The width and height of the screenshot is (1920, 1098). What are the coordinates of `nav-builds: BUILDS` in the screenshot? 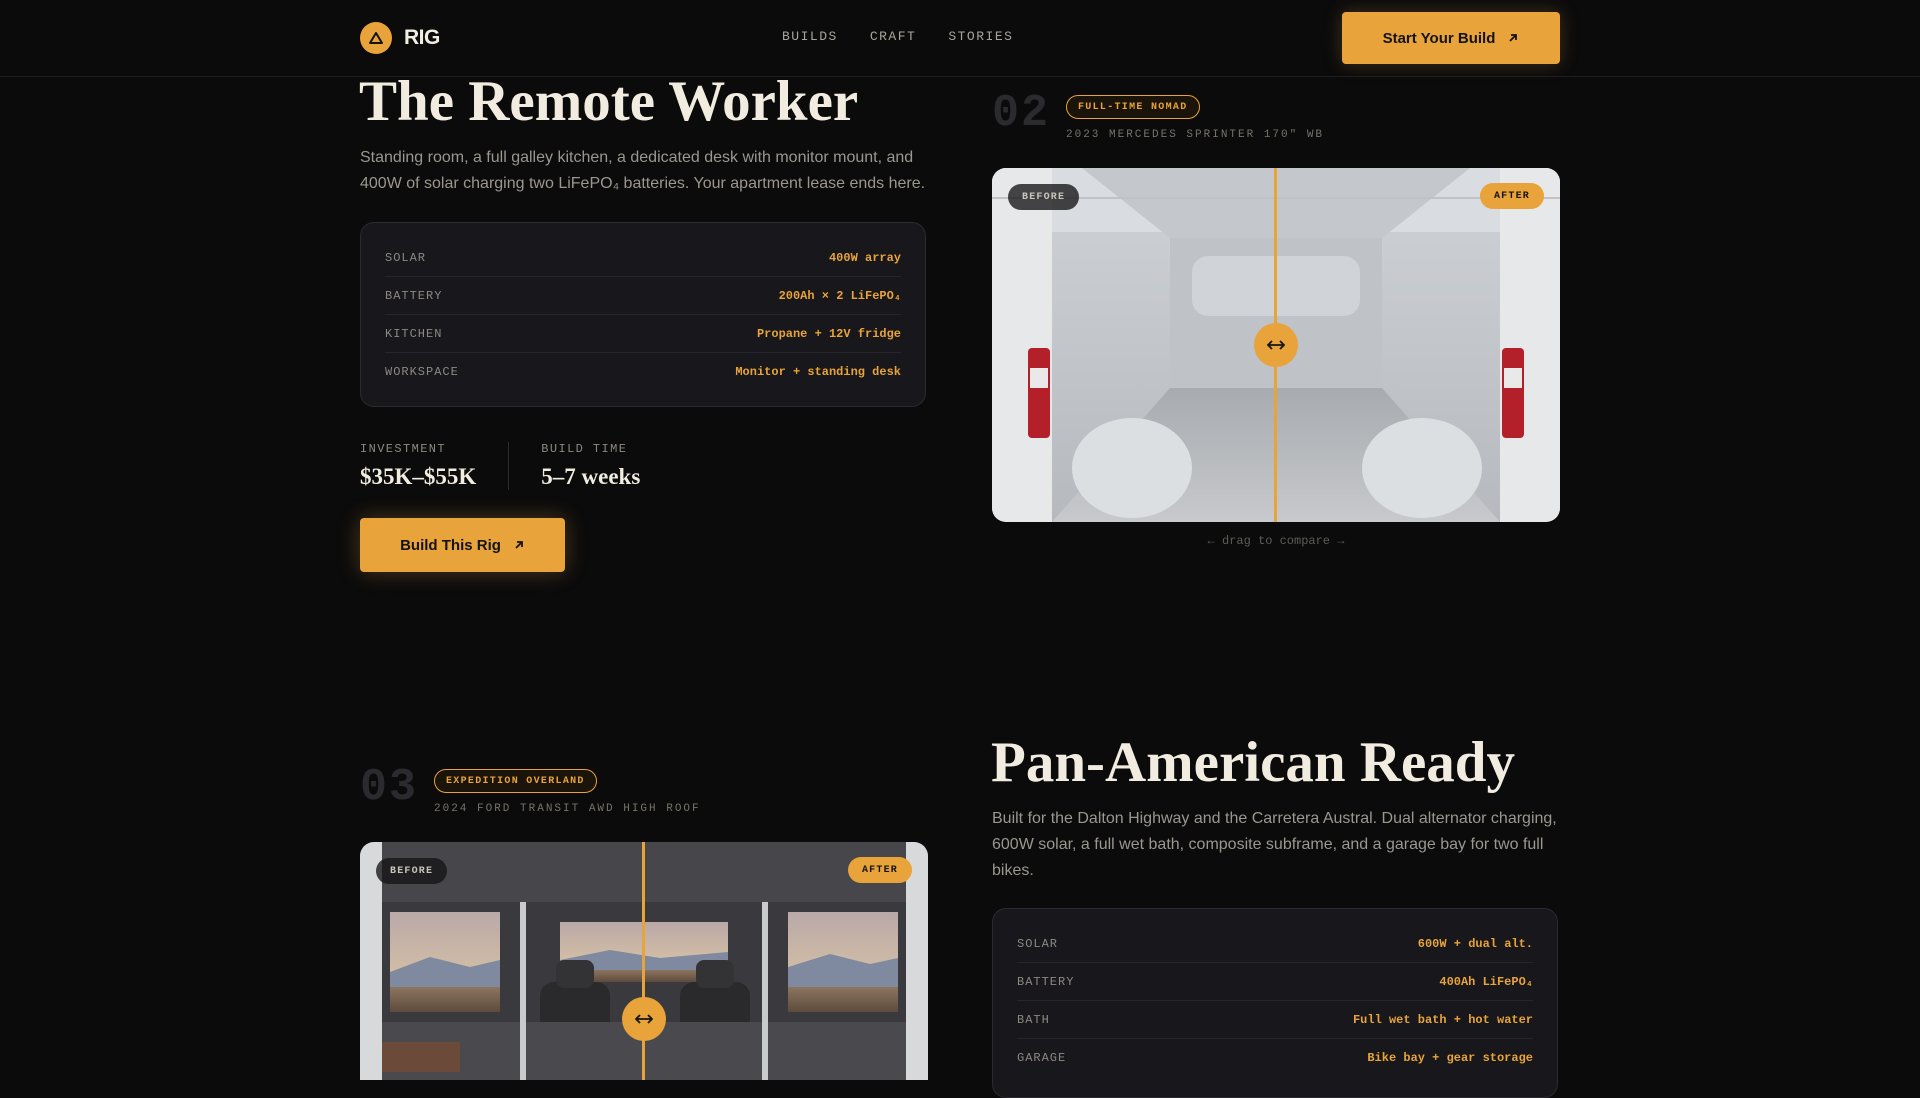 It's located at (810, 36).